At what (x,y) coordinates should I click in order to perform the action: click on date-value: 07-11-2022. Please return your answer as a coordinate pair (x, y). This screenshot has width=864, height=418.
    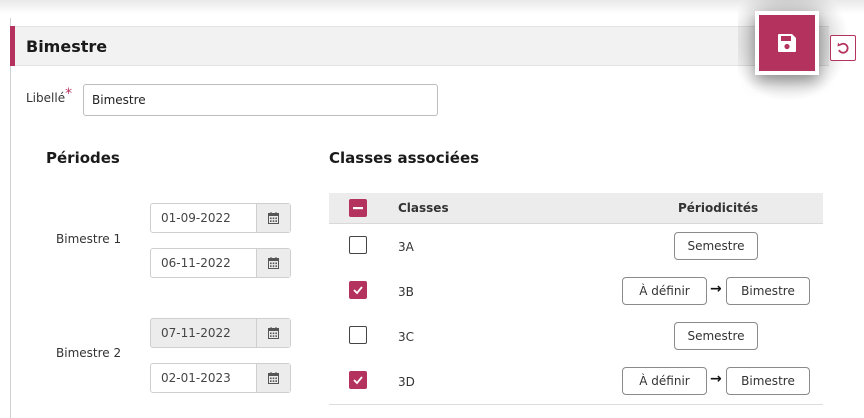
    Looking at the image, I should click on (196, 333).